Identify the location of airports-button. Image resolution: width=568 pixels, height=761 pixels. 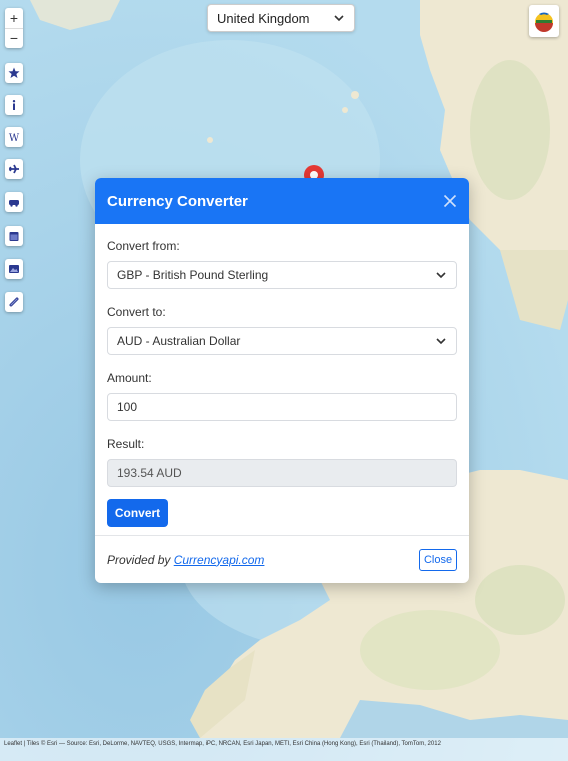
(14, 169).